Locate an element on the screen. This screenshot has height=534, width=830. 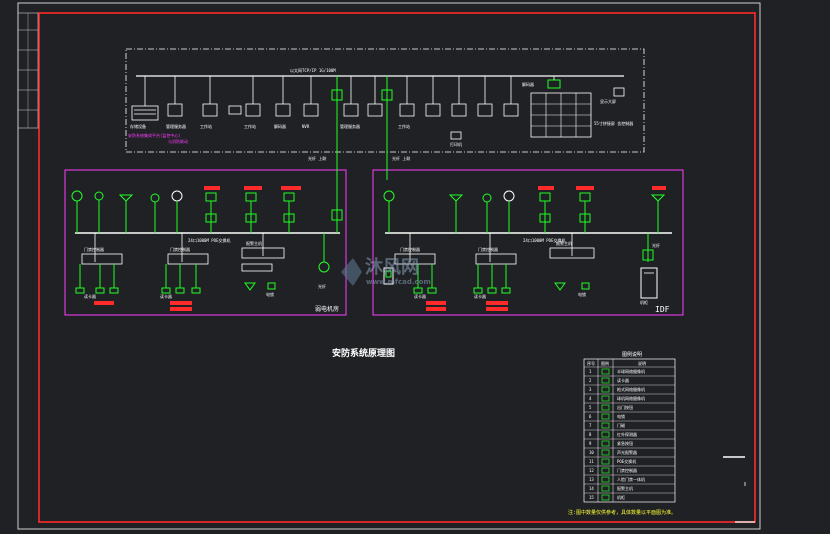
alarm-siren-icon-r is located at coordinates (560, 286).